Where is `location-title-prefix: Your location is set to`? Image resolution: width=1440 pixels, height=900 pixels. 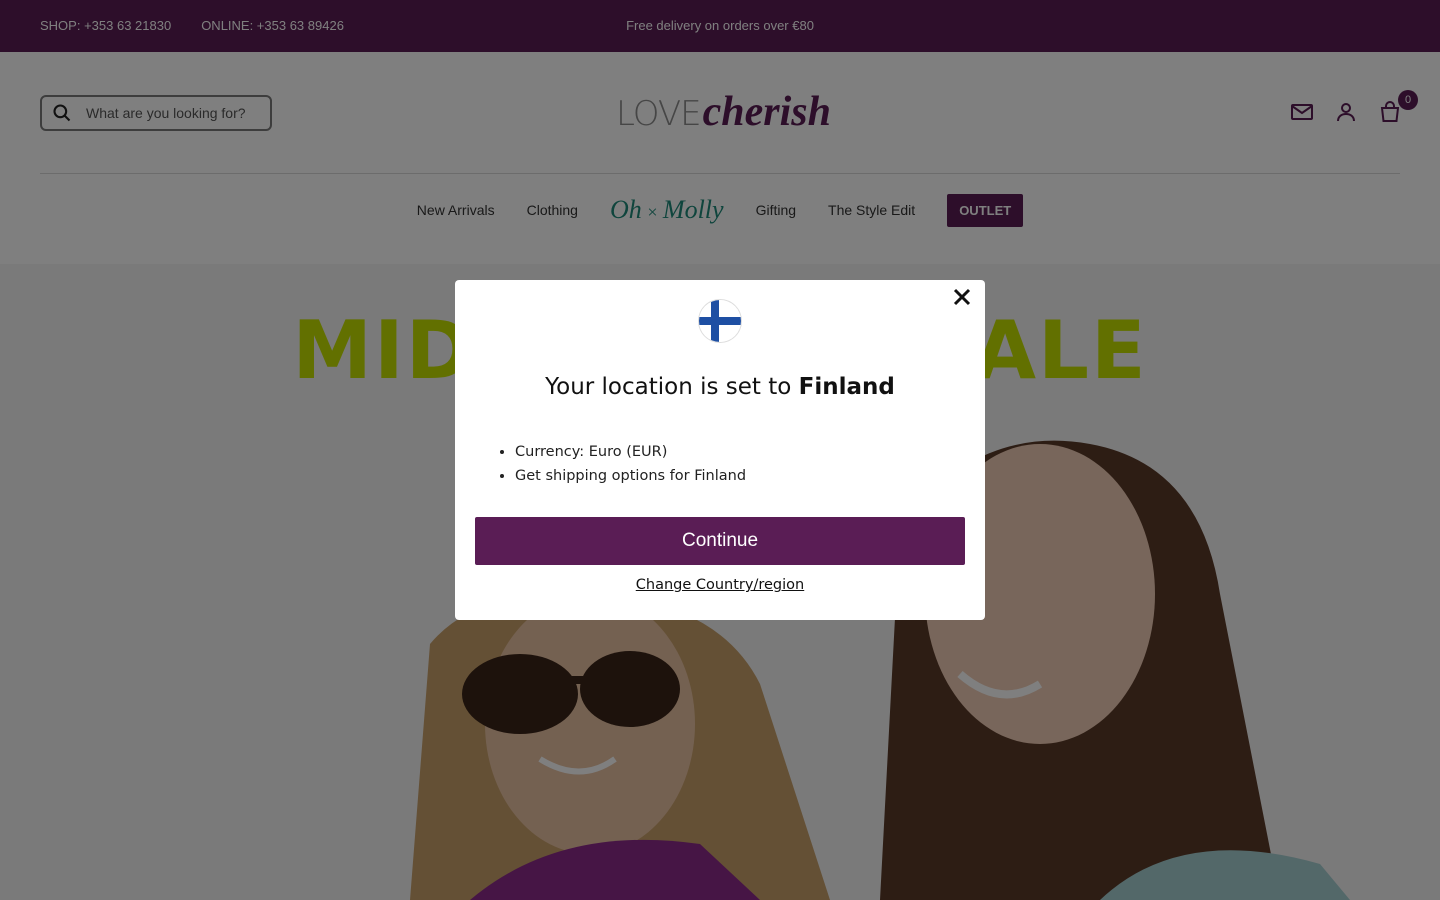
location-title-prefix: Your location is set to is located at coordinates (668, 387).